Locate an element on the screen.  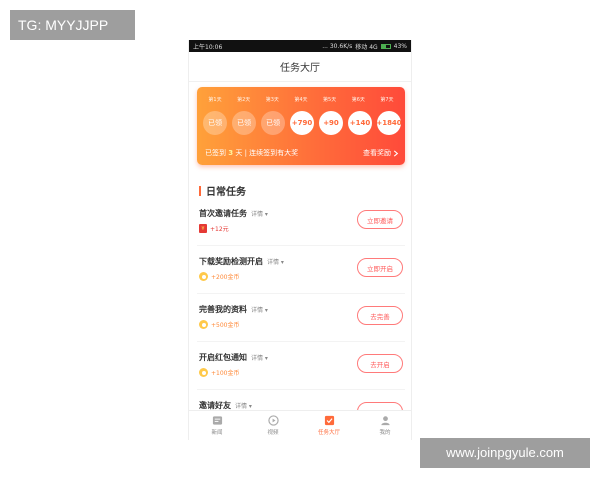
watermark-top-left: TG: MYYJJPP is located at coordinates (72, 25).